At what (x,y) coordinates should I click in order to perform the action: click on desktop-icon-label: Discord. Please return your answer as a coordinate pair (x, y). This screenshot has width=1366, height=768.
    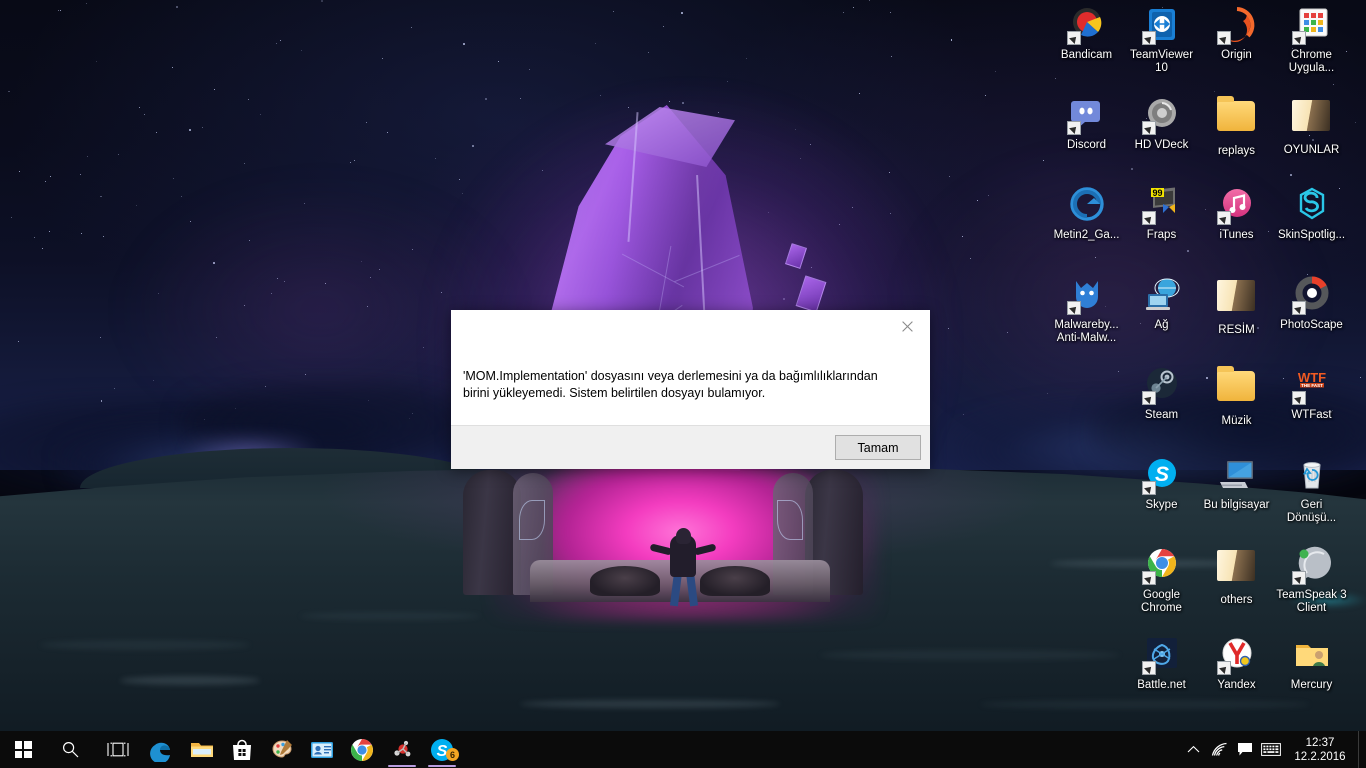
    Looking at the image, I should click on (1086, 145).